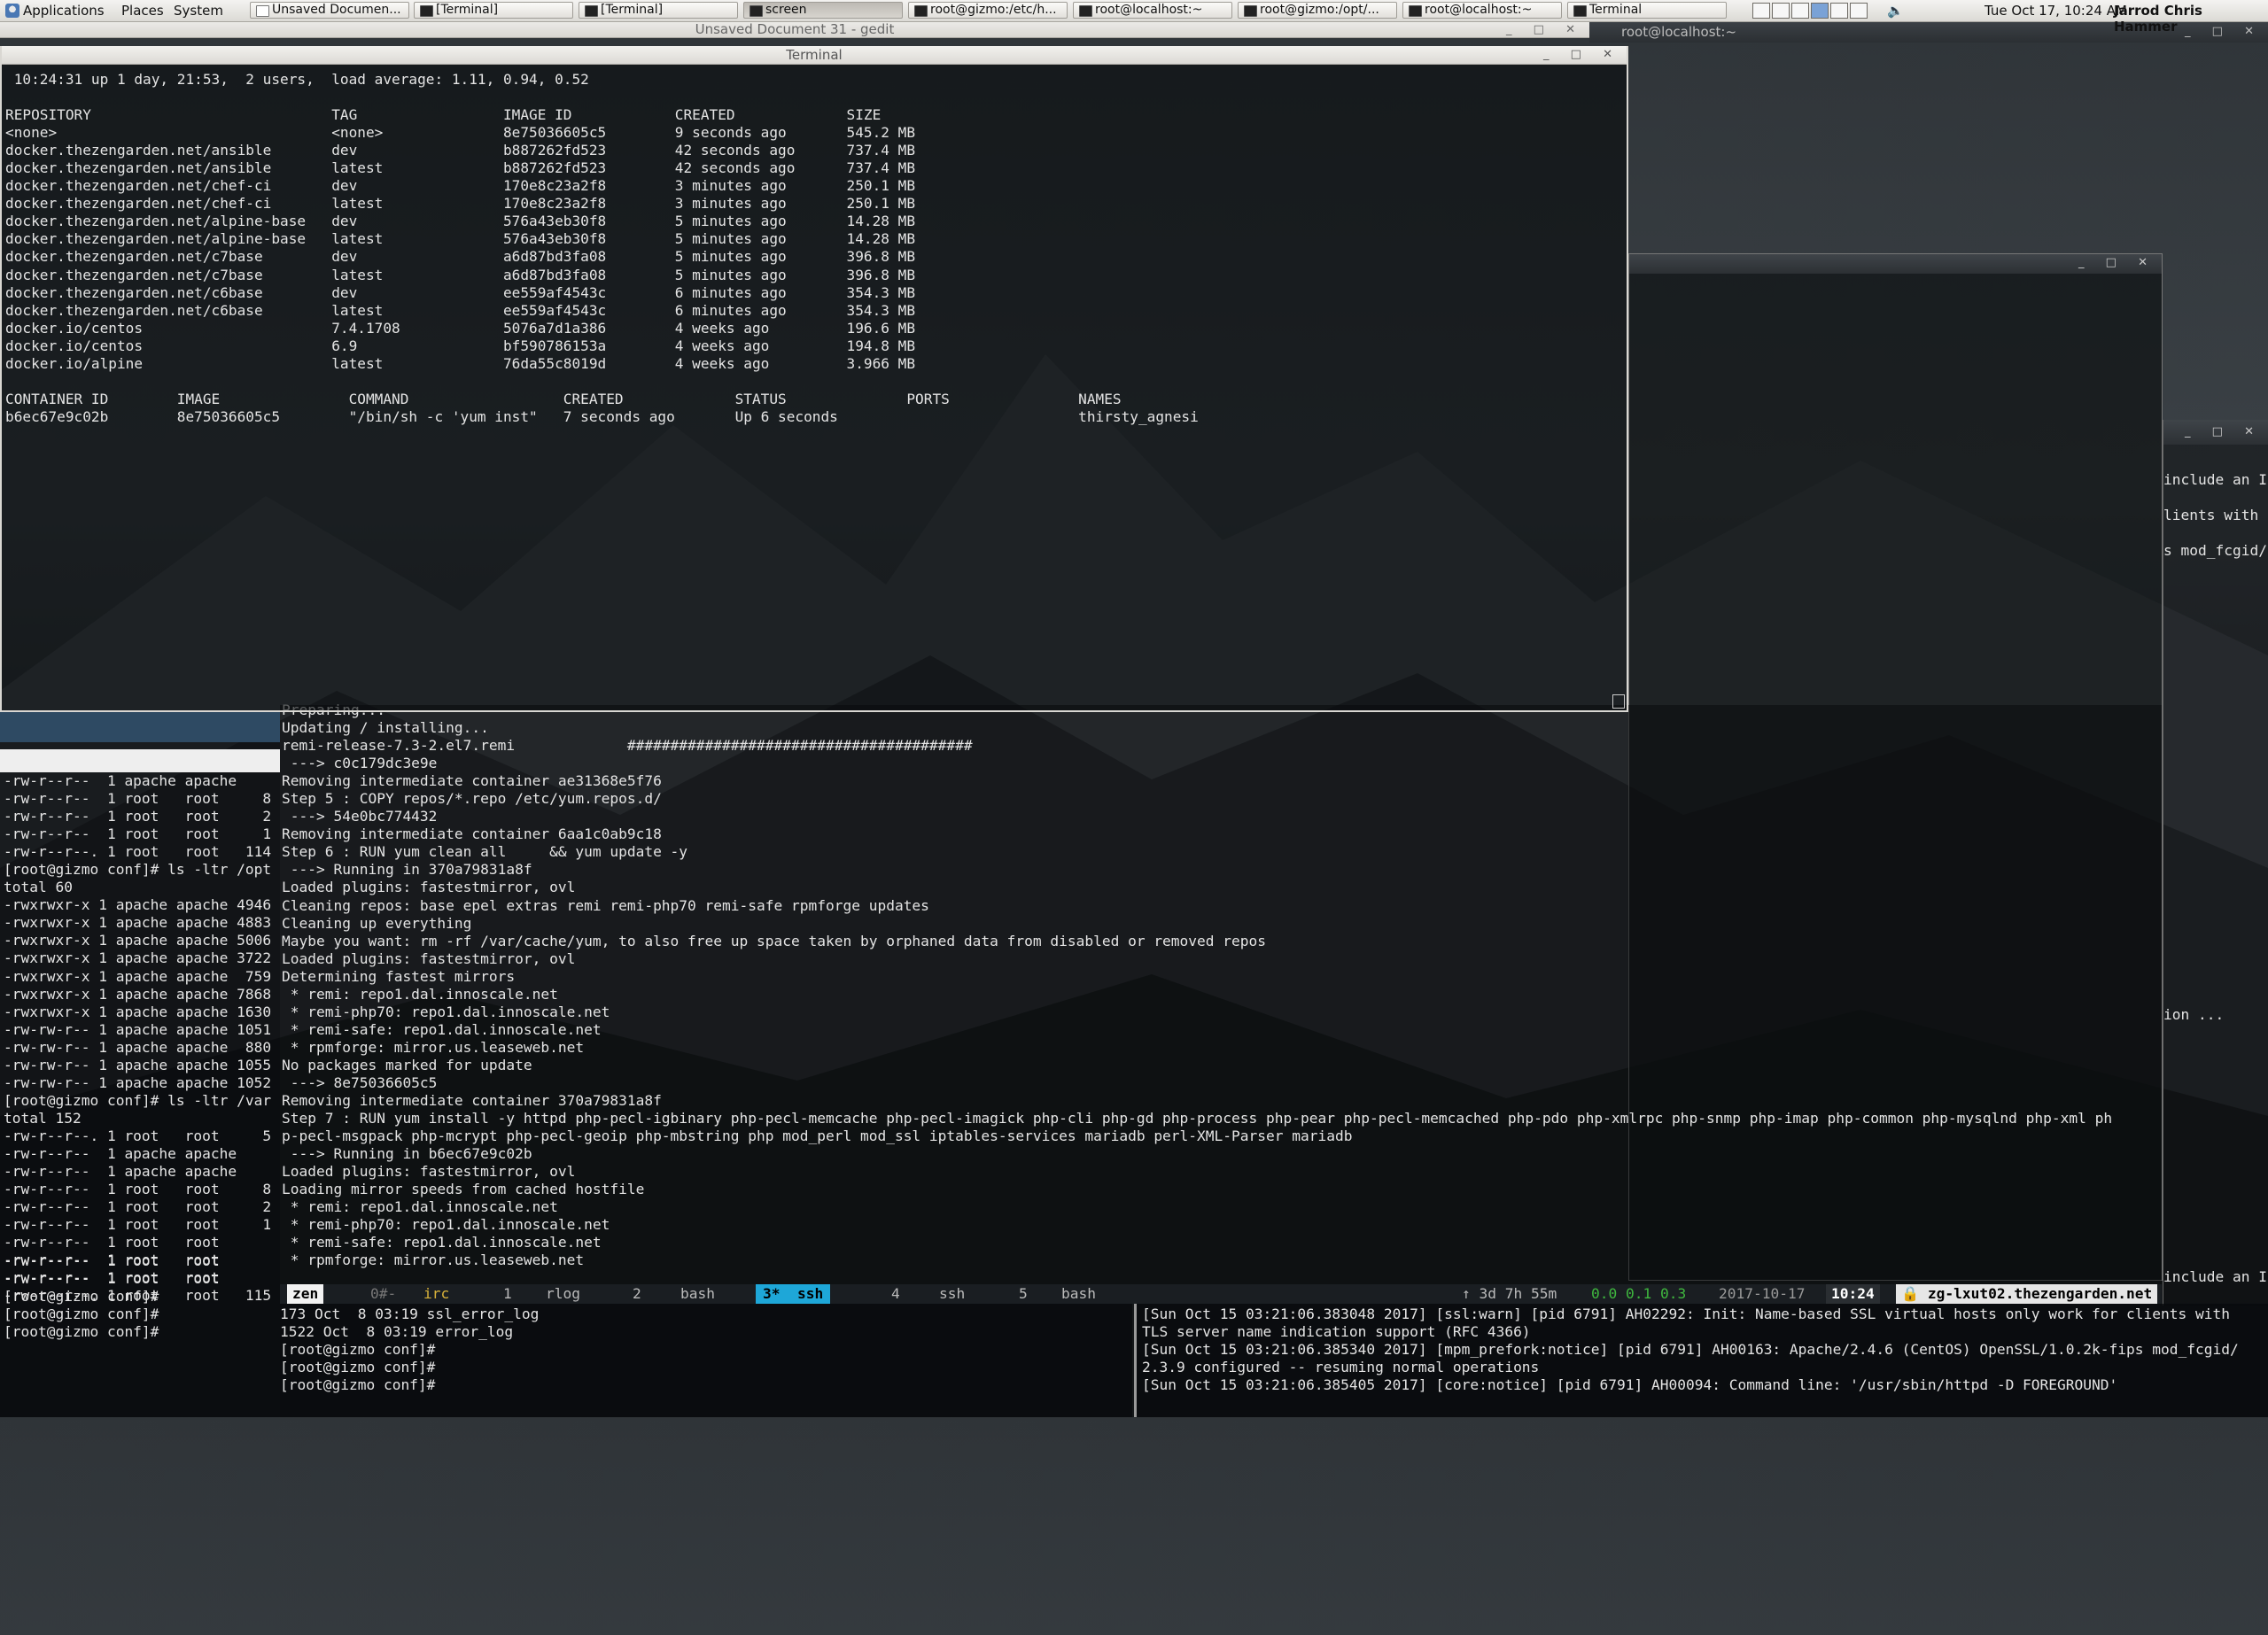 The width and height of the screenshot is (2268, 1635). Describe the element at coordinates (138, 923) in the screenshot. I see `terminal-line: -rwxrwxr-x 1 apache apache 4883` at that location.